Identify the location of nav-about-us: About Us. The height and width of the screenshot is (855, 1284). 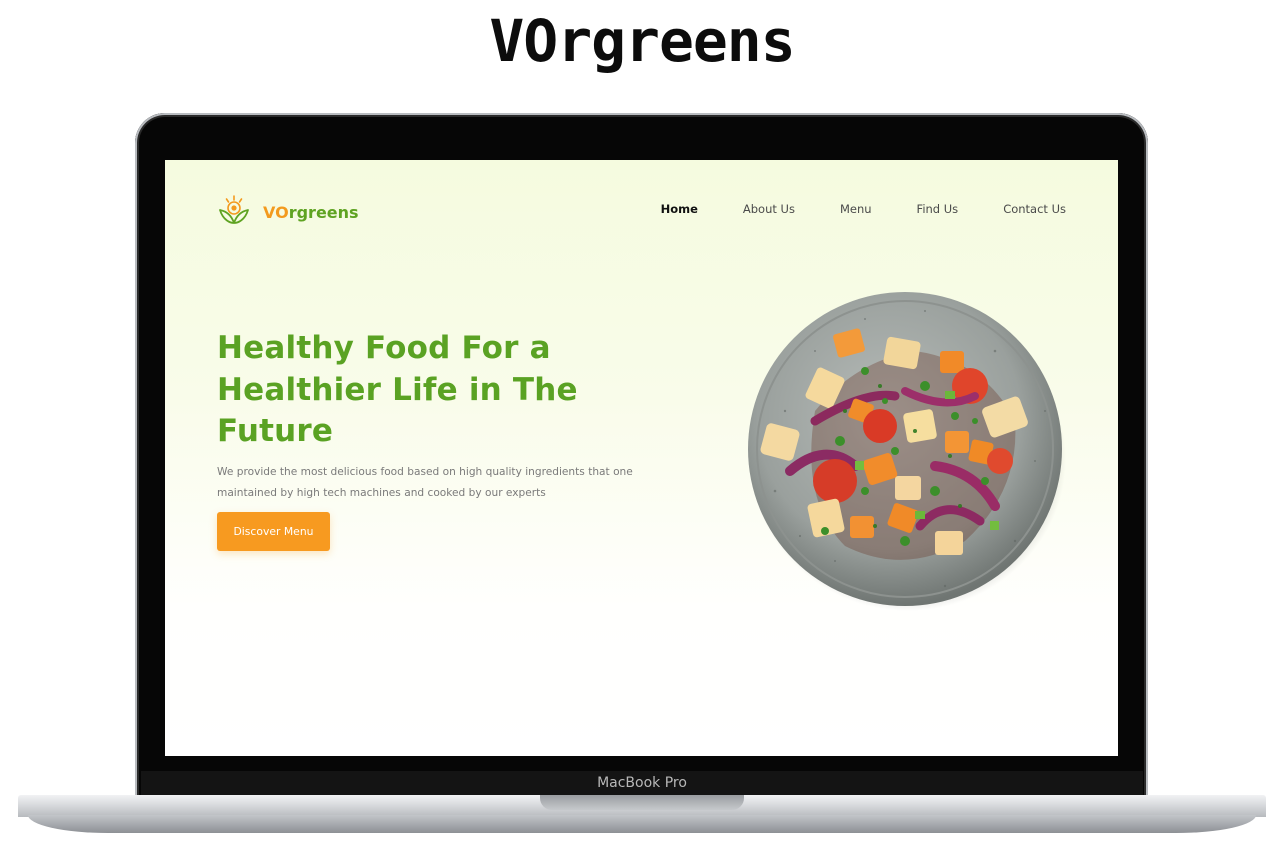
(769, 209).